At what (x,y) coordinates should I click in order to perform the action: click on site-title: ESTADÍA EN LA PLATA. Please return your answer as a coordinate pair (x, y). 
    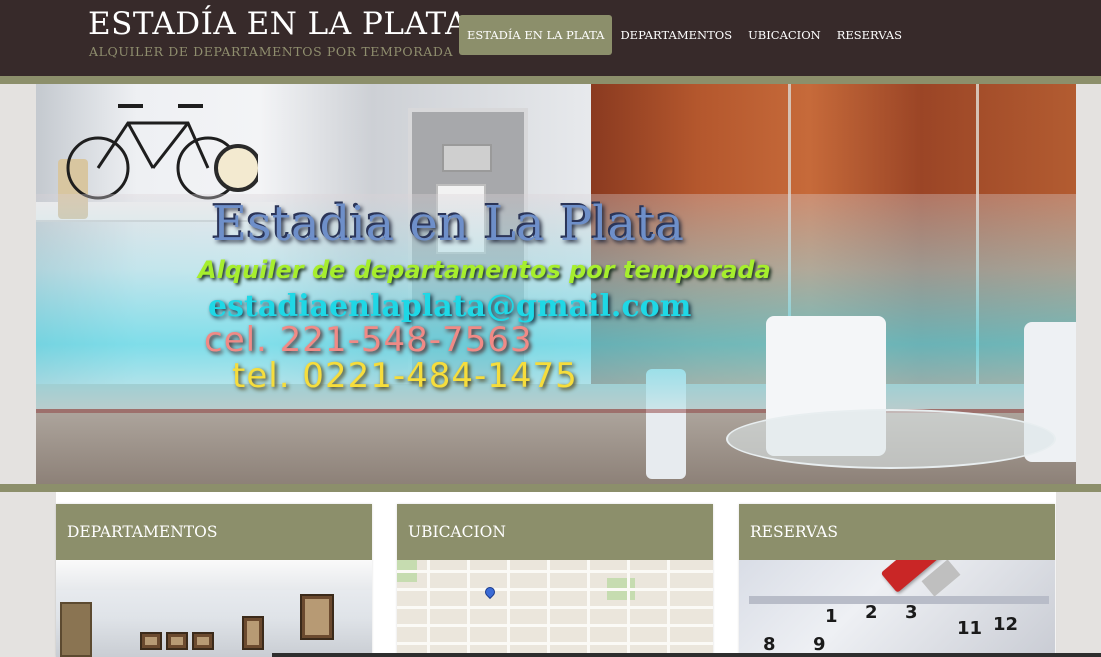
    Looking at the image, I should click on (278, 24).